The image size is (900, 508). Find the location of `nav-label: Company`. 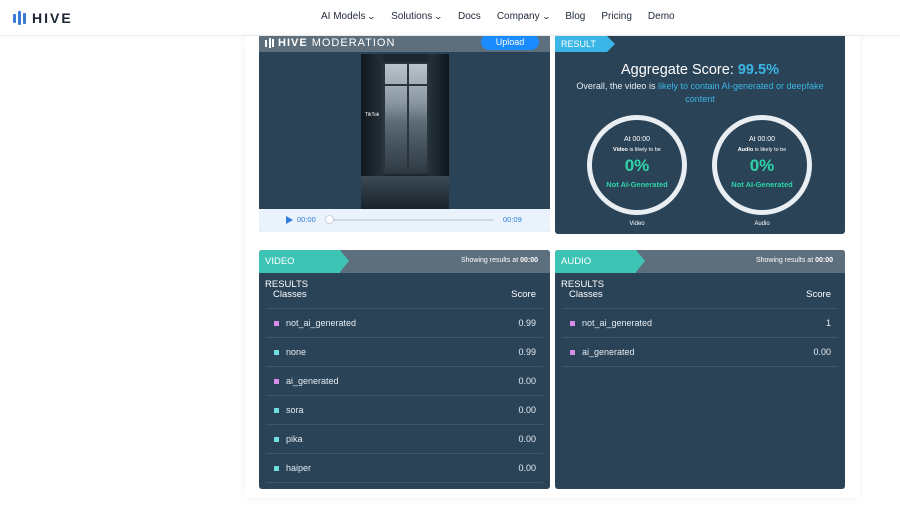

nav-label: Company is located at coordinates (518, 16).